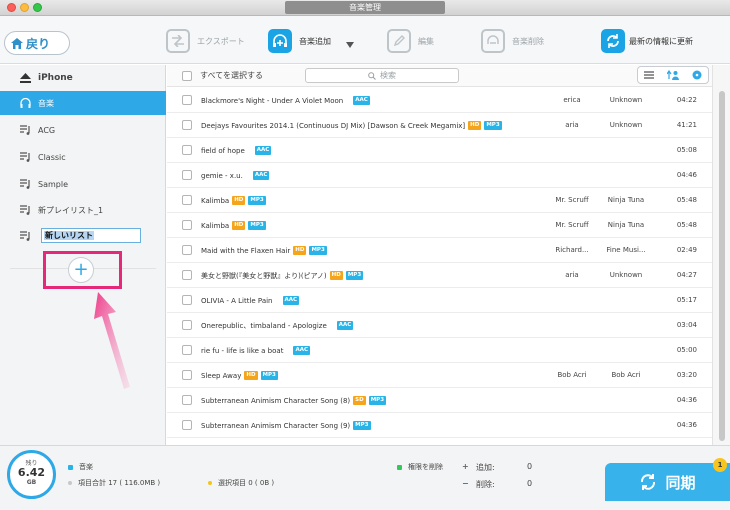  What do you see at coordinates (11, 7) in the screenshot?
I see `close-window-button` at bounding box center [11, 7].